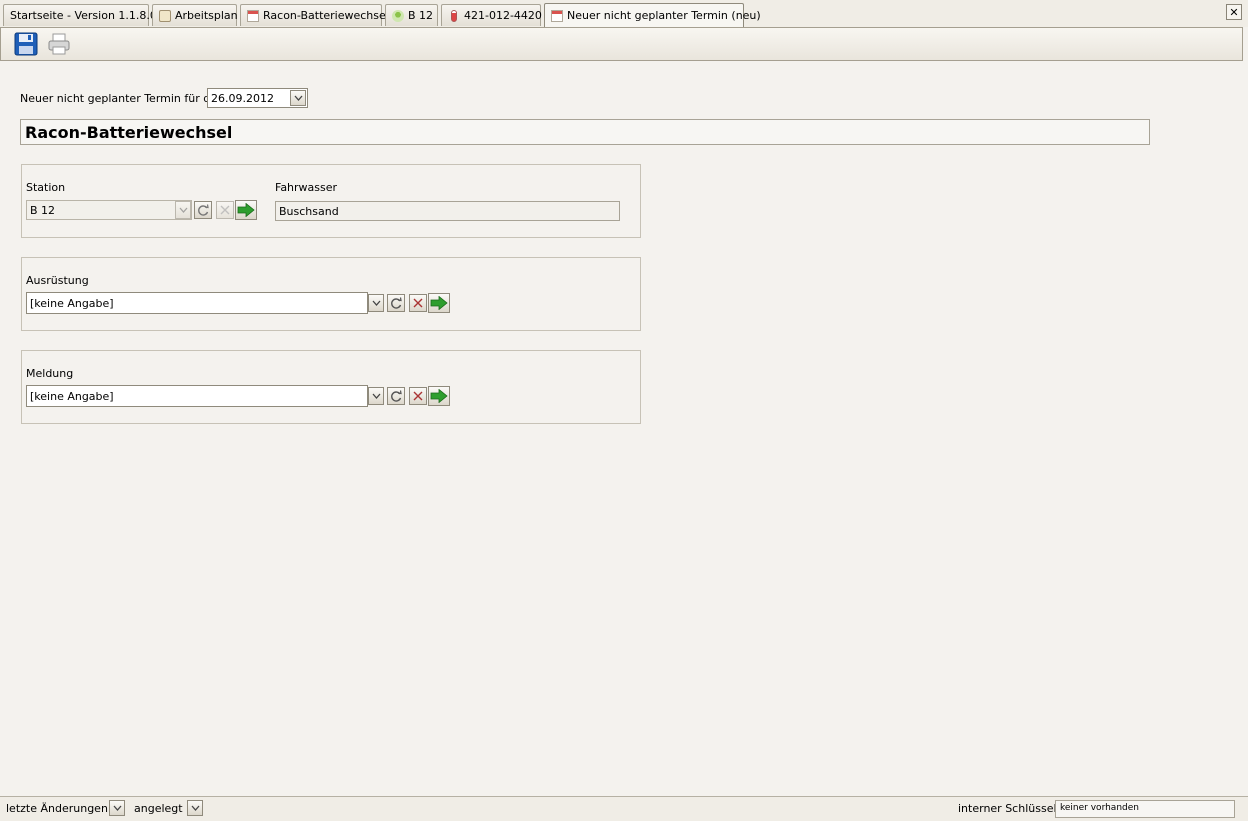  Describe the element at coordinates (50, 373) in the screenshot. I see `meldung-label: Meldung` at that location.